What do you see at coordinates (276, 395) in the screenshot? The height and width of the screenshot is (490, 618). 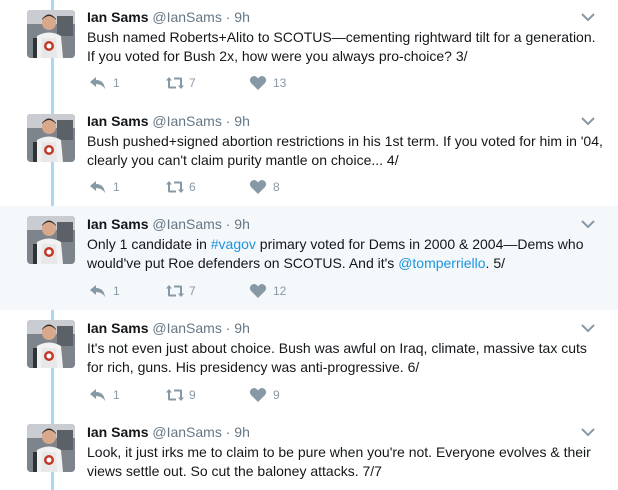 I see `like-count: 9` at bounding box center [276, 395].